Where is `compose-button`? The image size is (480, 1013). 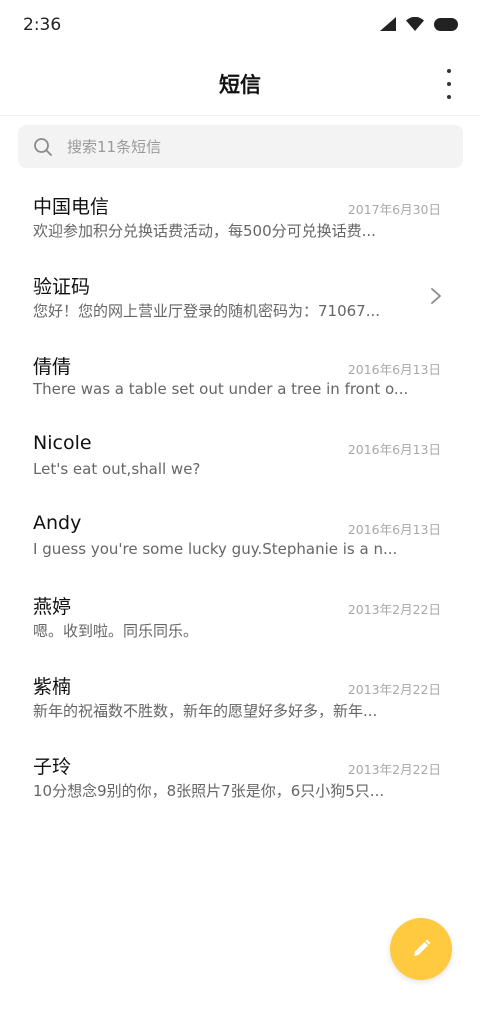
compose-button is located at coordinates (421, 949).